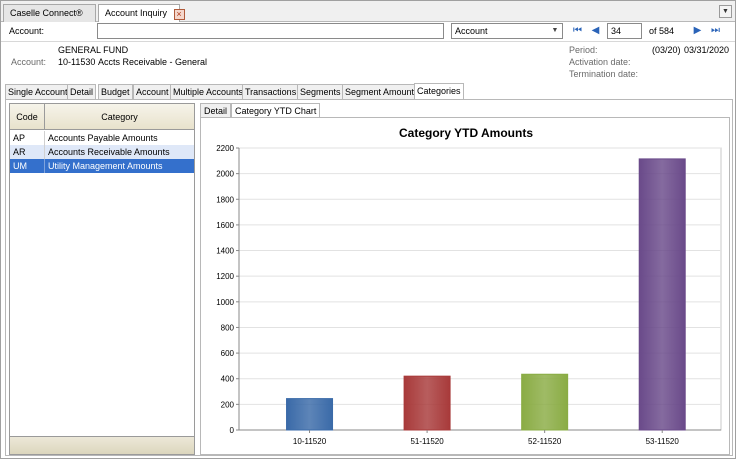 Image resolution: width=736 pixels, height=459 pixels. Describe the element at coordinates (29, 62) in the screenshot. I see `account-info-label: Account:` at that location.